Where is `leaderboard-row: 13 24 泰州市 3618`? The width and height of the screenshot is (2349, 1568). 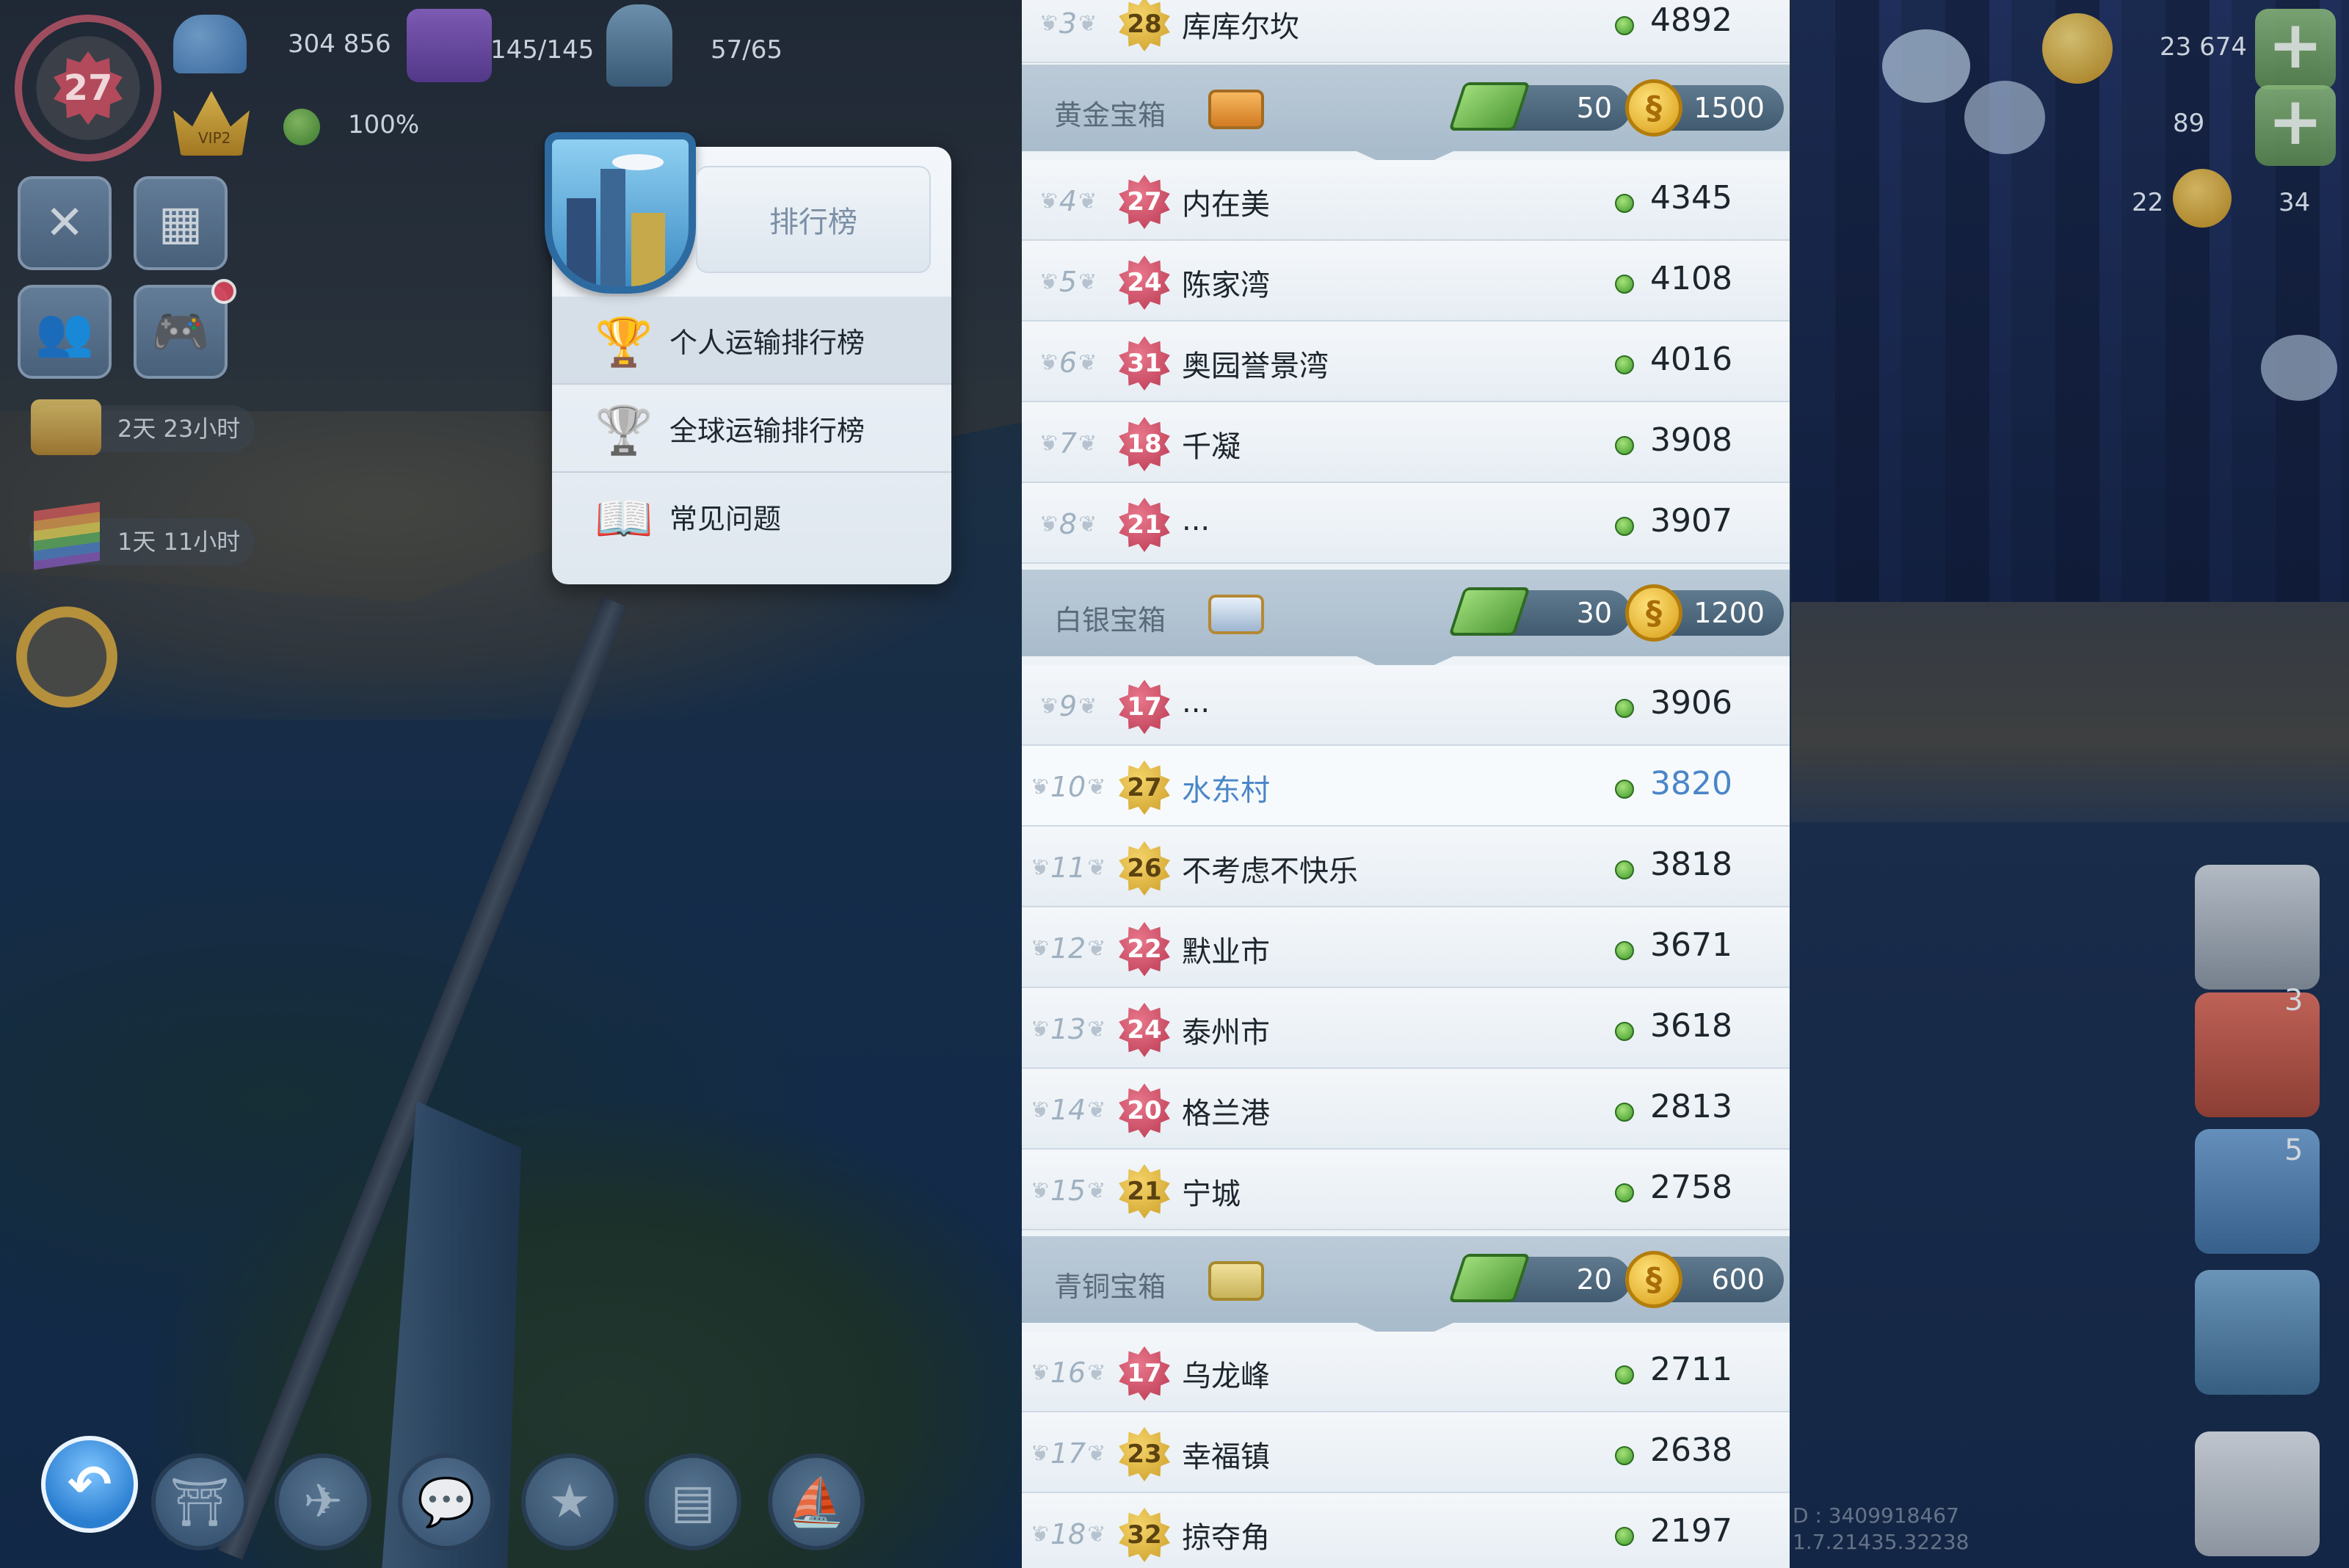 leaderboard-row: 13 24 泰州市 3618 is located at coordinates (1406, 1028).